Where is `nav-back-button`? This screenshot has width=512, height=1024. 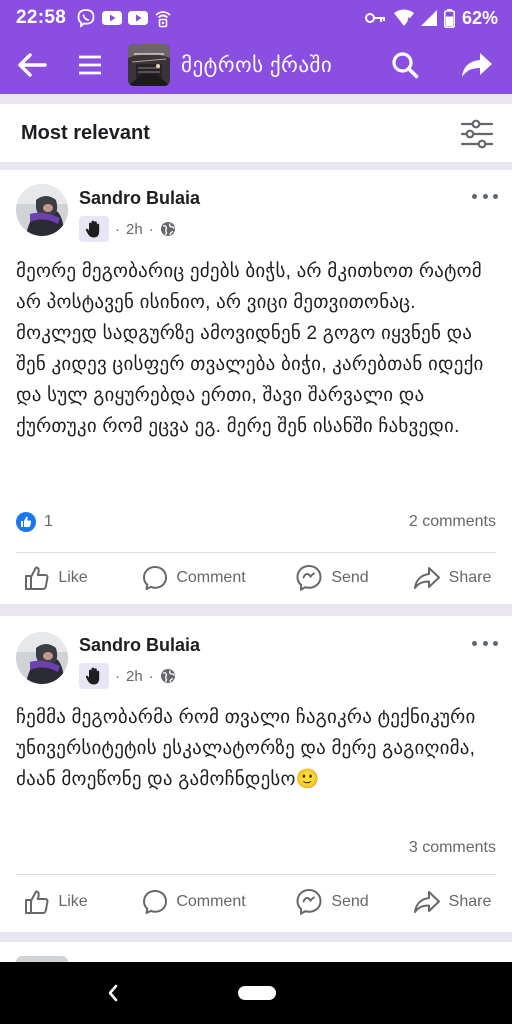 nav-back-button is located at coordinates (113, 993).